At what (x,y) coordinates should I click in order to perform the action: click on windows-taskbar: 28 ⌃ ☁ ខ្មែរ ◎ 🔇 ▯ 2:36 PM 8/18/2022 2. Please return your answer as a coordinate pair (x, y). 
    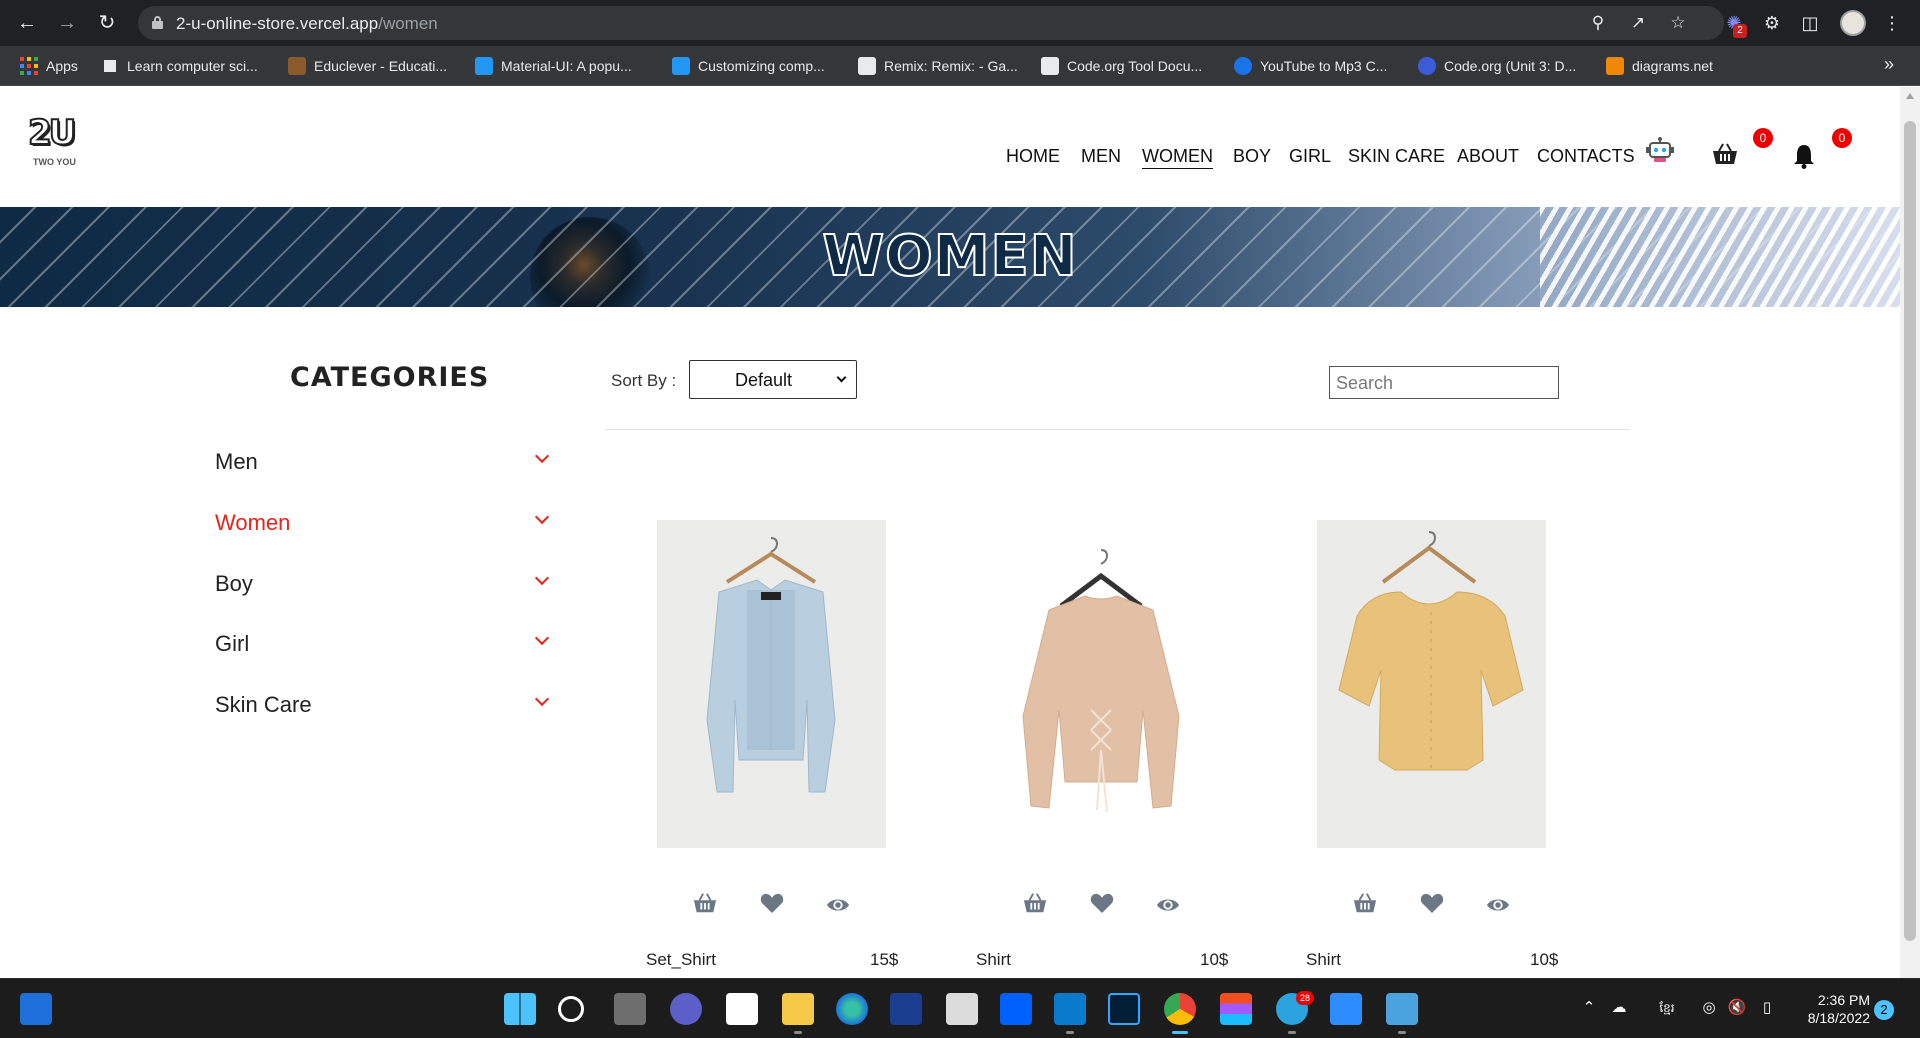
    Looking at the image, I should click on (960, 1008).